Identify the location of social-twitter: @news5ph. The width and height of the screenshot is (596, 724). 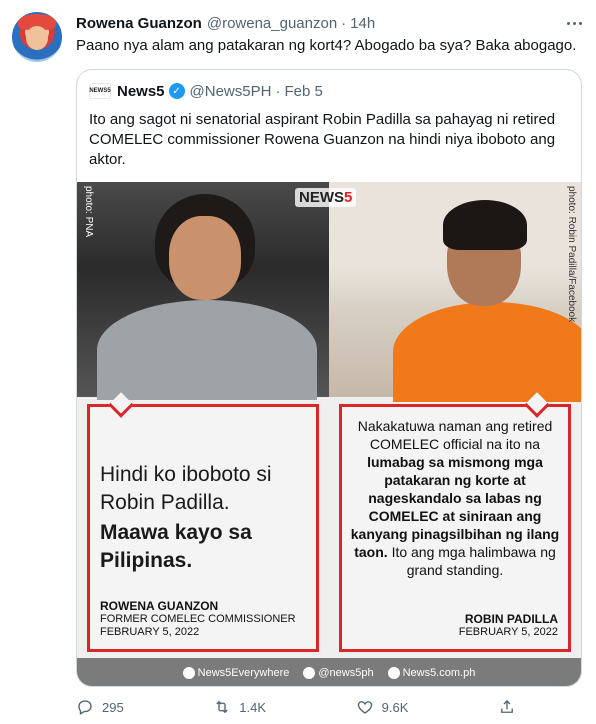
(338, 673).